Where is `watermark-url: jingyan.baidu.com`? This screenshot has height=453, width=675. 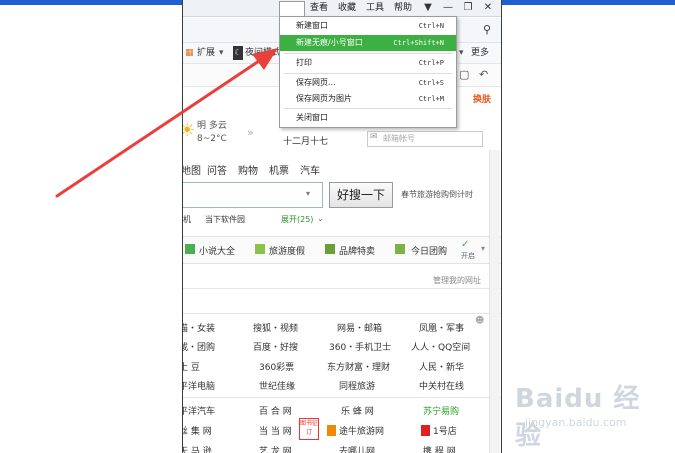
watermark-url: jingyan.baidu.com is located at coordinates (576, 422).